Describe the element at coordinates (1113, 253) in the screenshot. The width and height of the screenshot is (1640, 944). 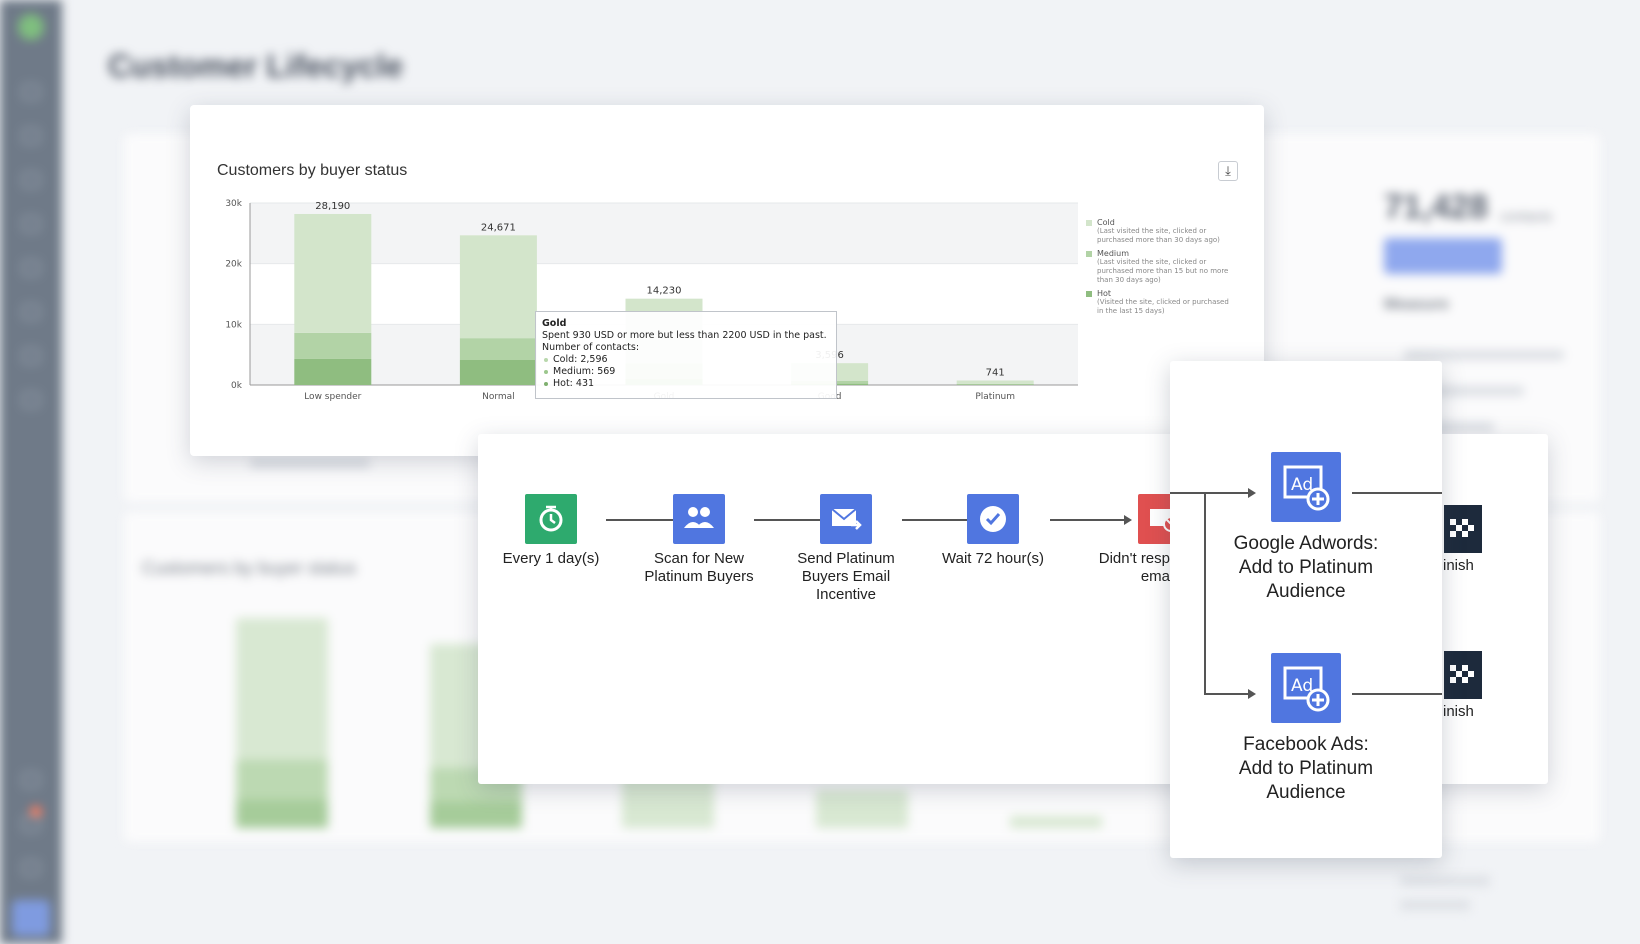
I see `legend-name: Medium` at that location.